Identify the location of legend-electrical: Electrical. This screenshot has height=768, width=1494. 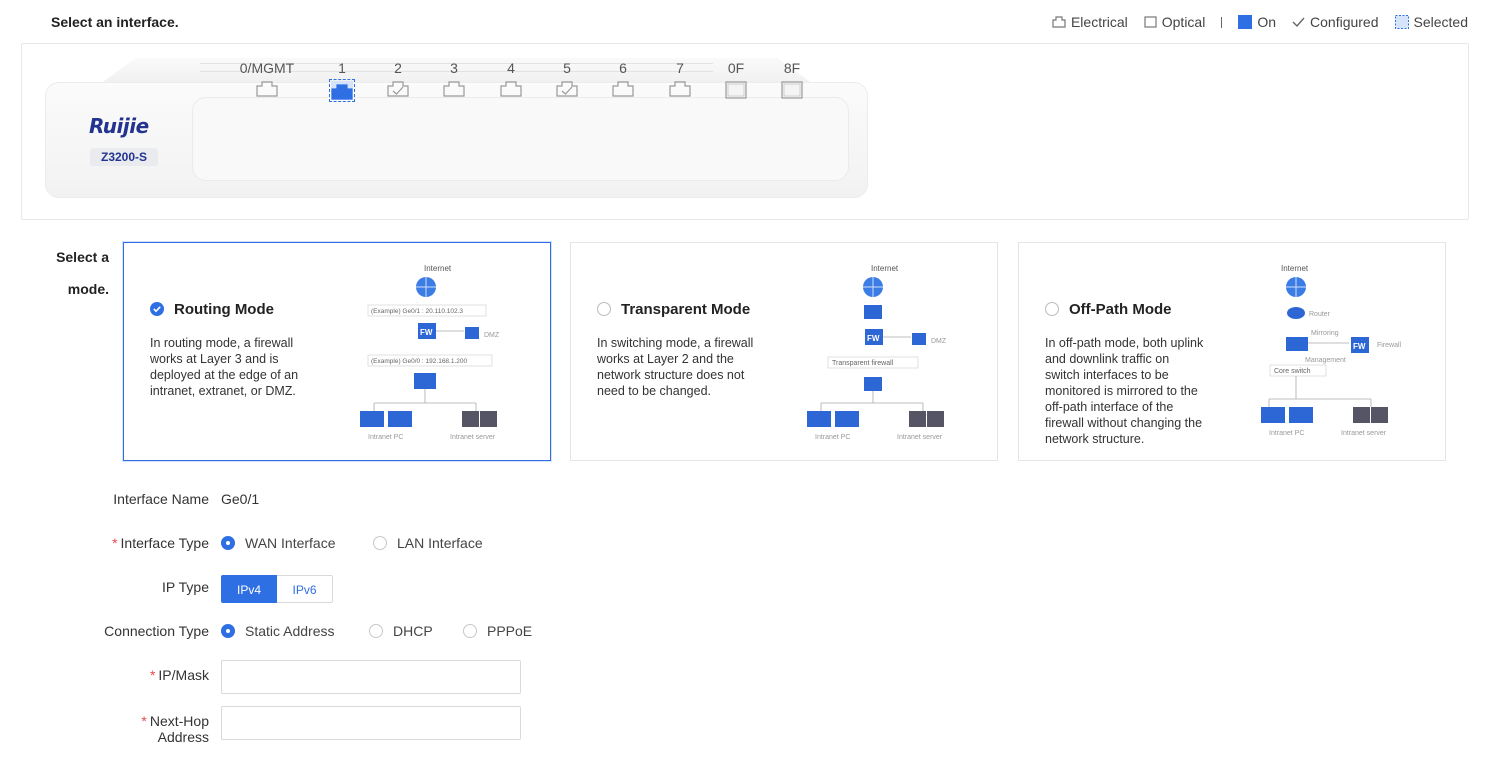
(1090, 22).